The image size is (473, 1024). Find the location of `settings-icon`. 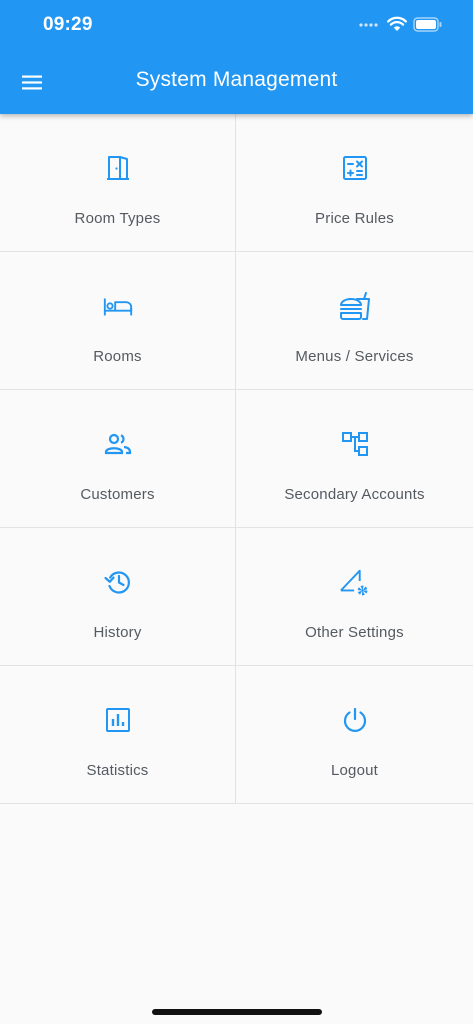

settings-icon is located at coordinates (355, 582).